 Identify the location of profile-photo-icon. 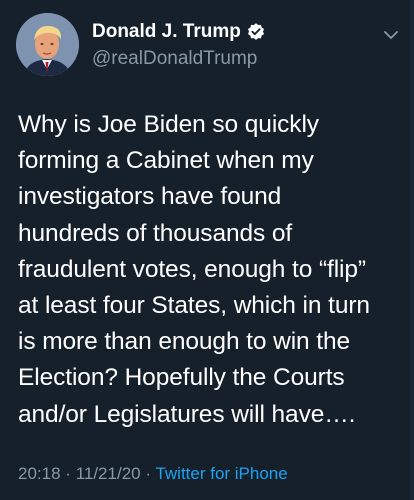
(47, 44).